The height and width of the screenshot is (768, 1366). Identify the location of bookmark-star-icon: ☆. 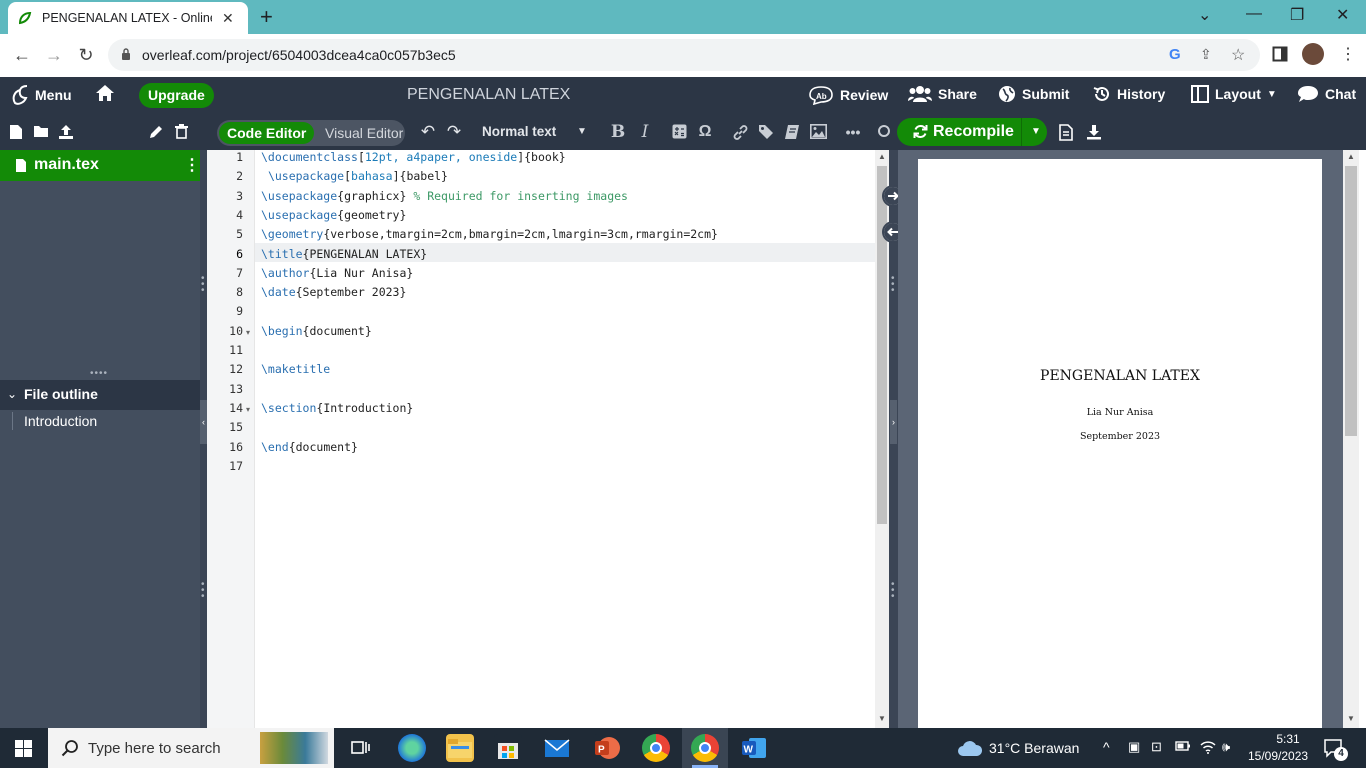
(1238, 55).